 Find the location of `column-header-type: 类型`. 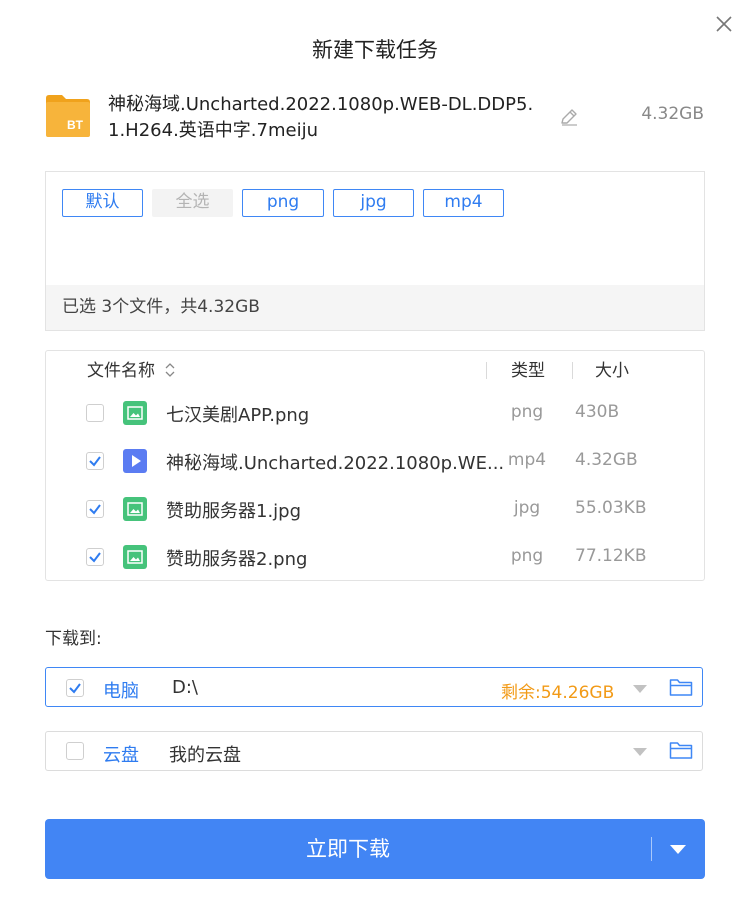

column-header-type: 类型 is located at coordinates (528, 371).